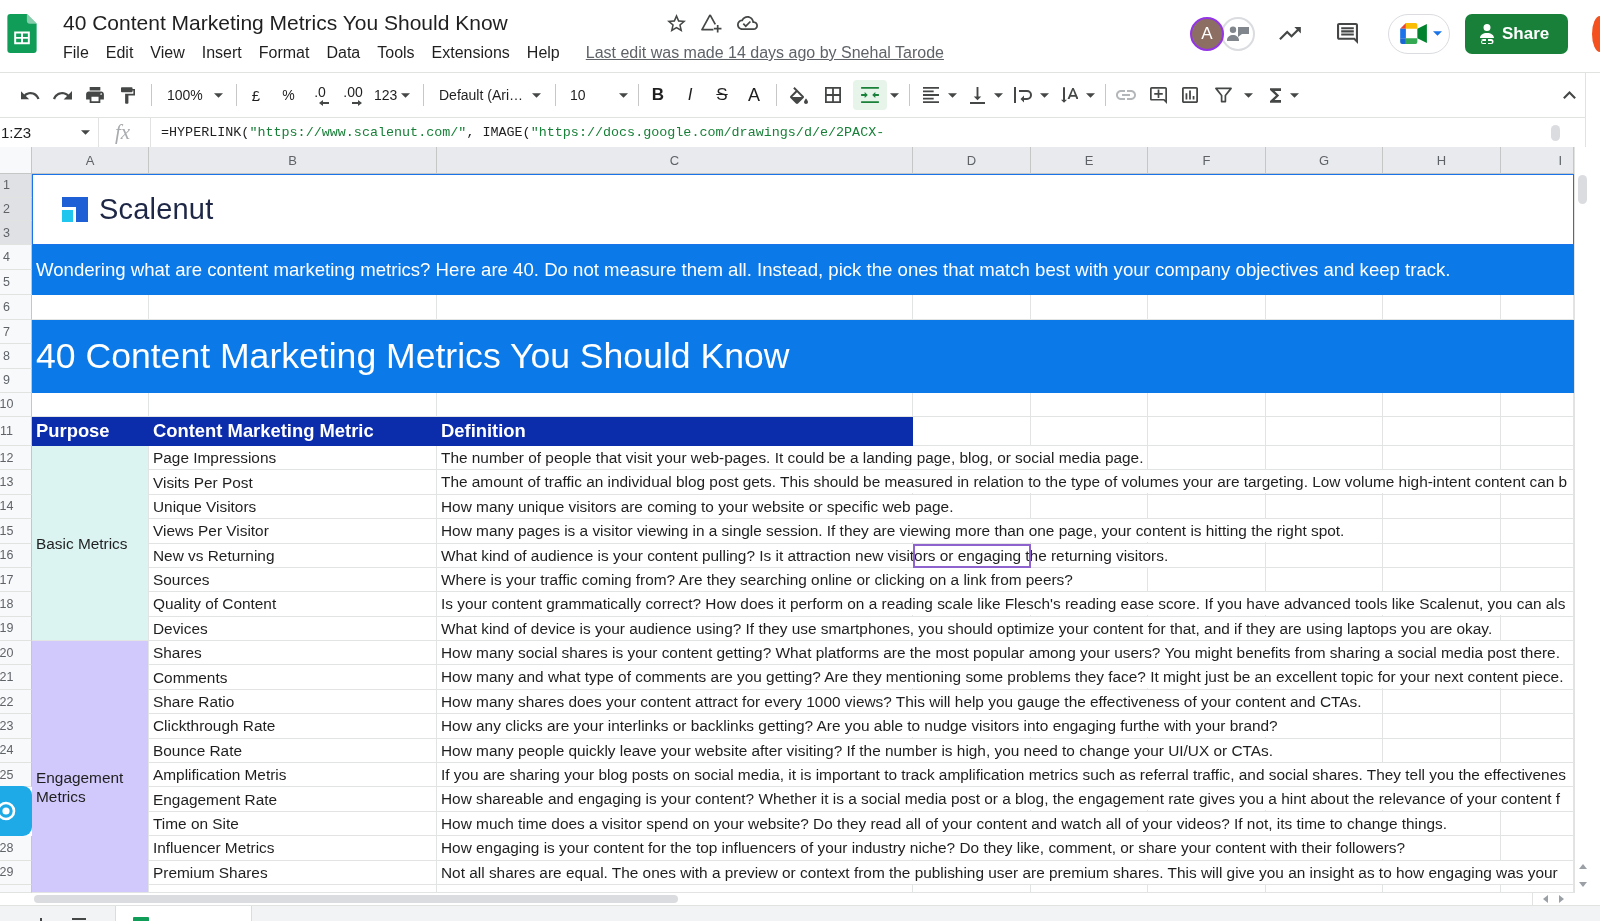 This screenshot has height=921, width=1600. What do you see at coordinates (16, 282) in the screenshot?
I see `row-header: 5` at bounding box center [16, 282].